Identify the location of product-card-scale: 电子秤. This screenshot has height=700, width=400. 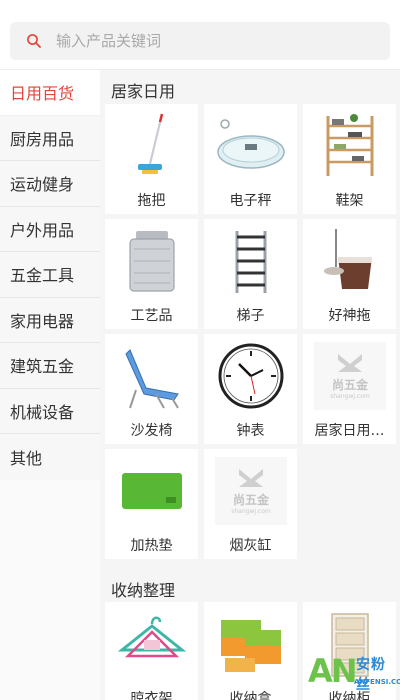
(250, 159).